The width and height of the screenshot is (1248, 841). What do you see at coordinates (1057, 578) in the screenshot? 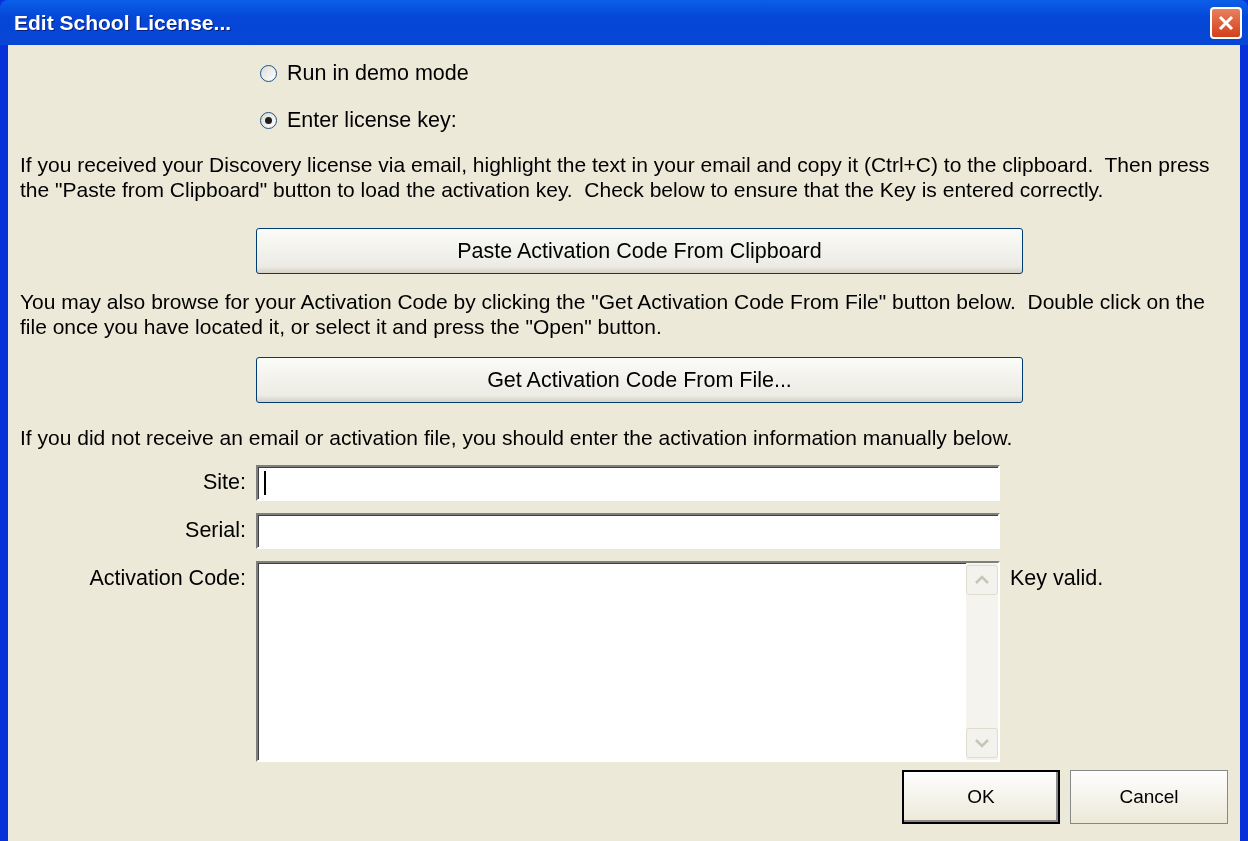
I see `key-status: Key valid.` at bounding box center [1057, 578].